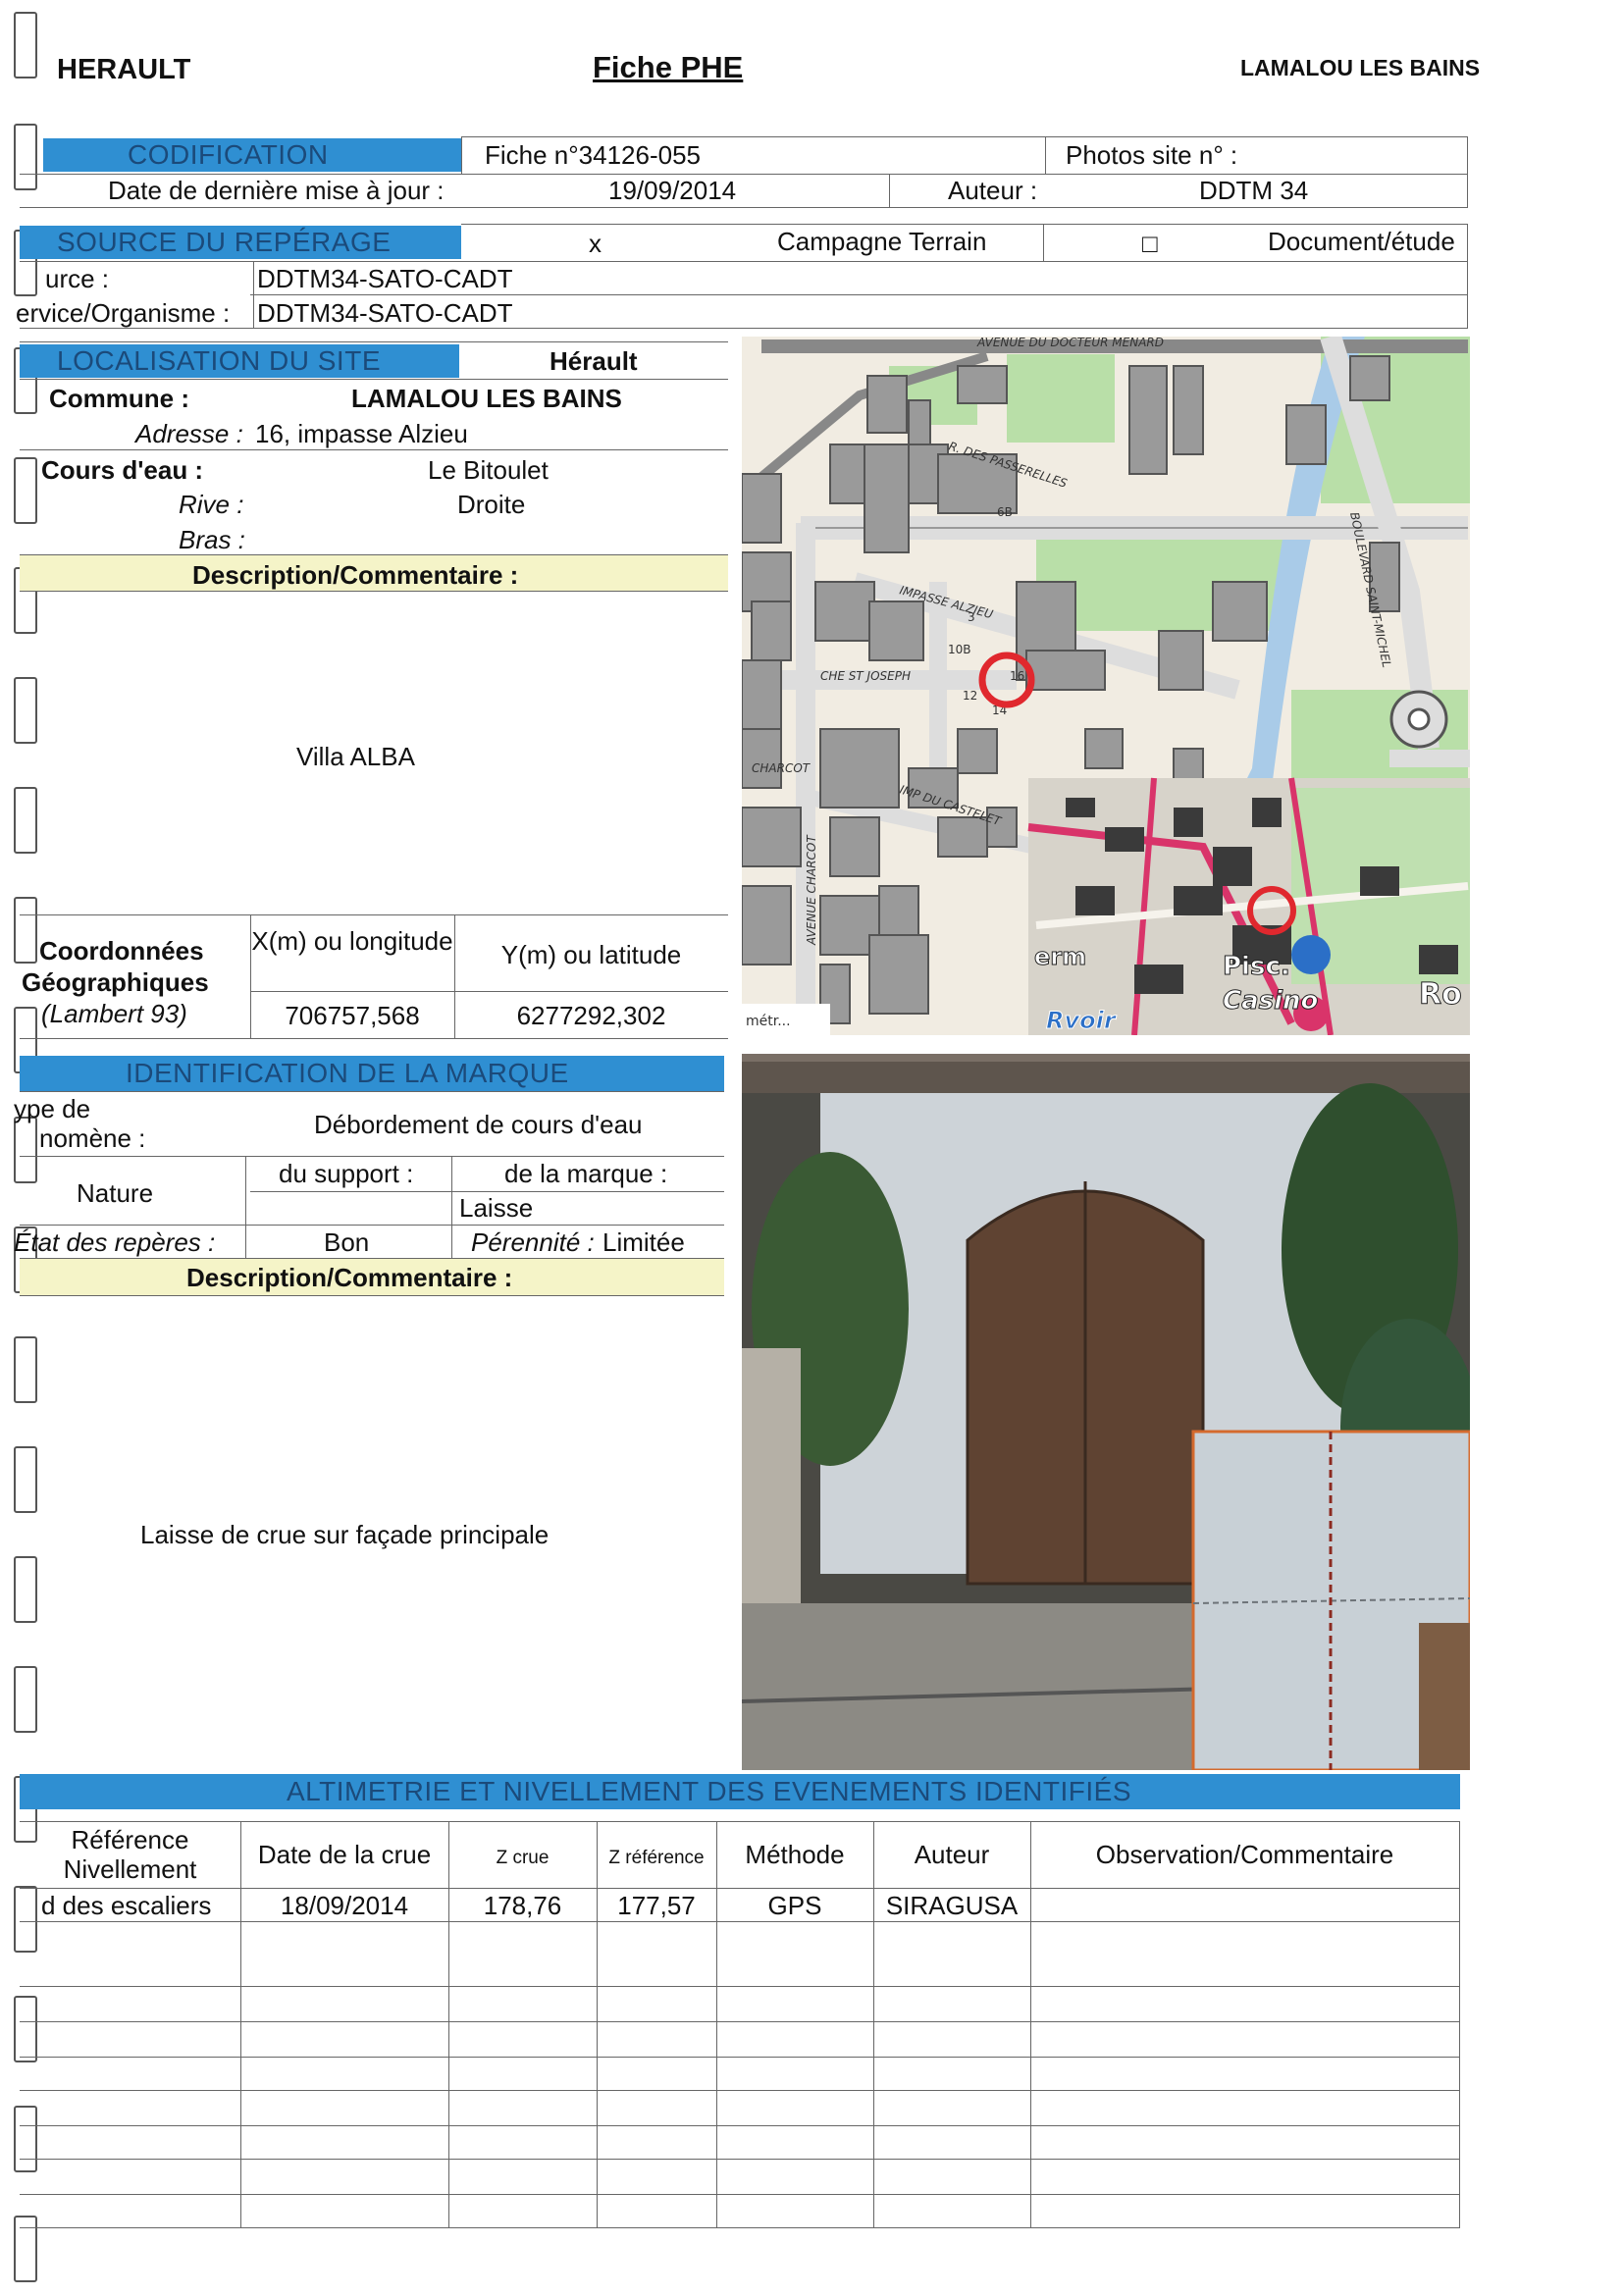 Image resolution: width=1623 pixels, height=2296 pixels. What do you see at coordinates (355, 575) in the screenshot?
I see `description-header: Description/Commentaire :` at bounding box center [355, 575].